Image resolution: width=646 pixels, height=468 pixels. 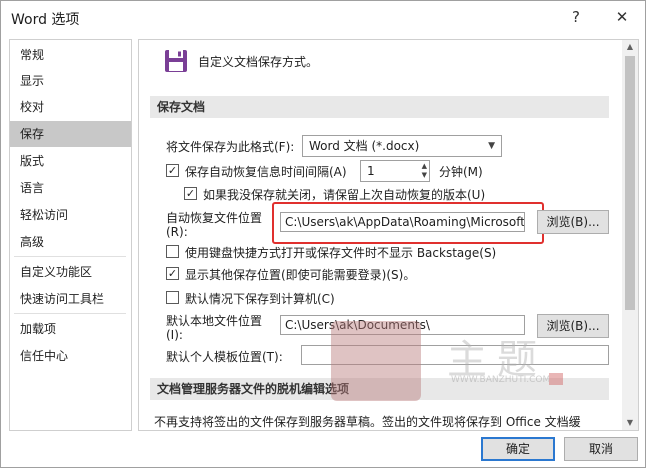 I want to click on sidebar-item-add-ins: 加载项, so click(x=70, y=329).